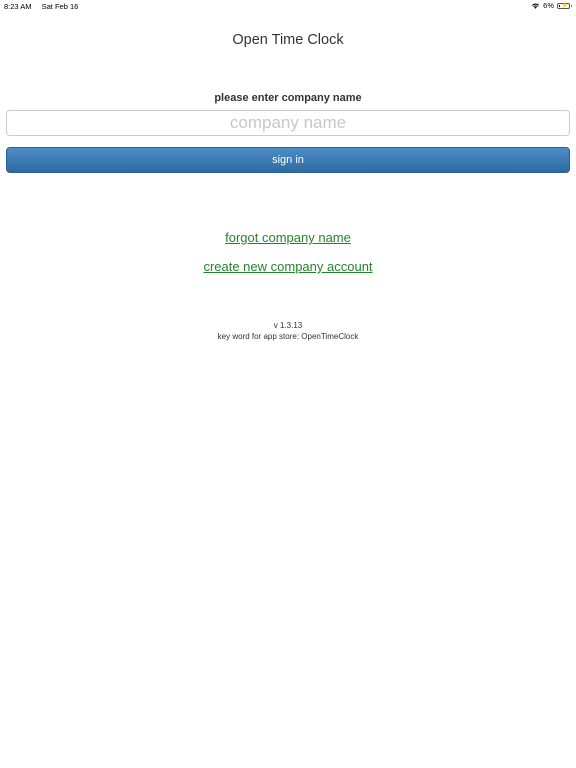  I want to click on company-name-prompt: please enter company name, so click(288, 98).